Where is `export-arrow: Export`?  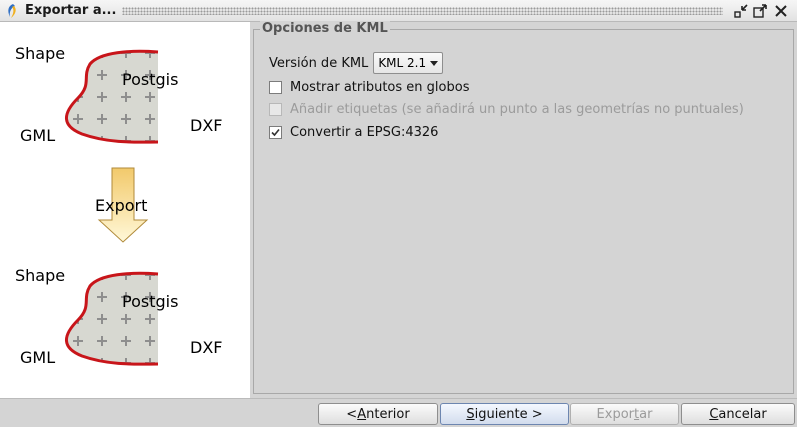 export-arrow: Export is located at coordinates (122, 205).